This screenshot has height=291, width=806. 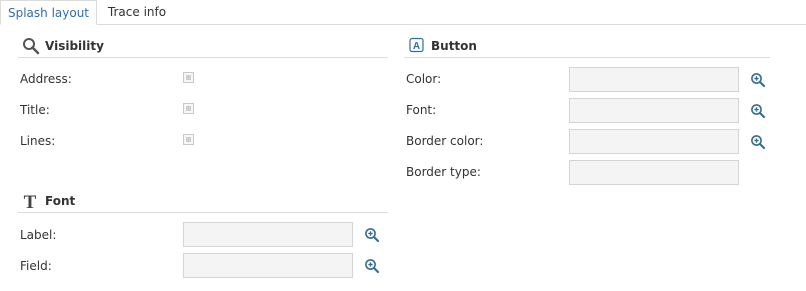 What do you see at coordinates (48, 12) in the screenshot?
I see `tab-splash-layout: Splash layout` at bounding box center [48, 12].